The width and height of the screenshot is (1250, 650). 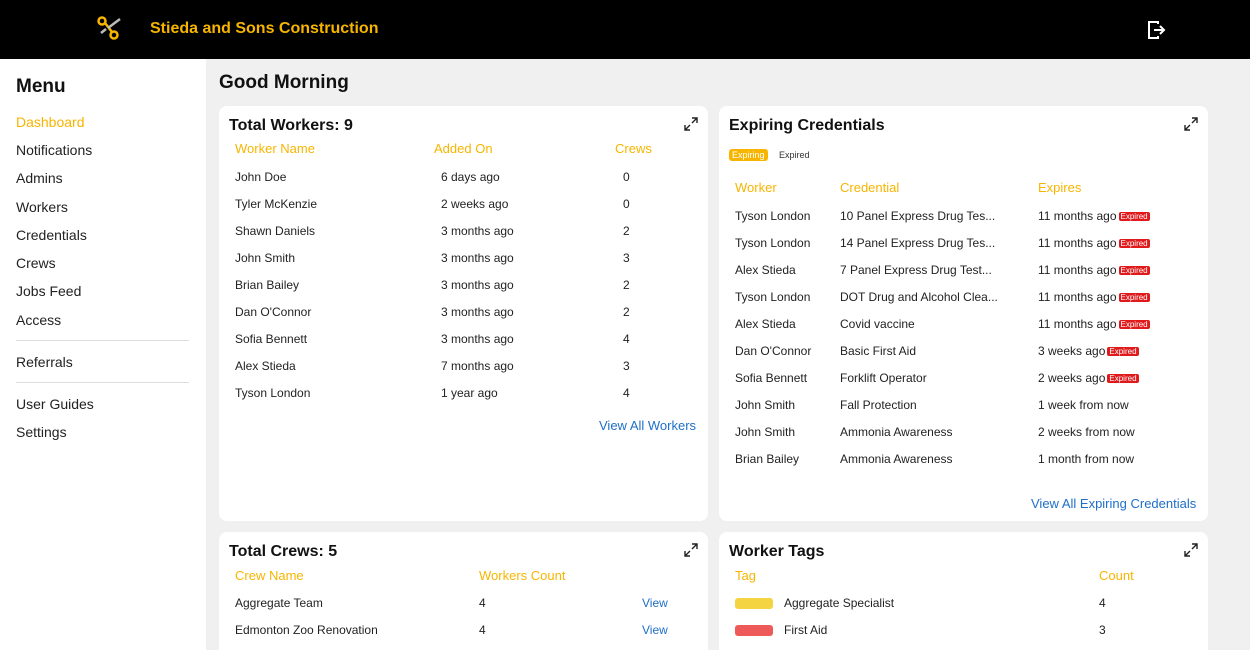 What do you see at coordinates (1083, 405) in the screenshot?
I see `expires-text: 1 week from now` at bounding box center [1083, 405].